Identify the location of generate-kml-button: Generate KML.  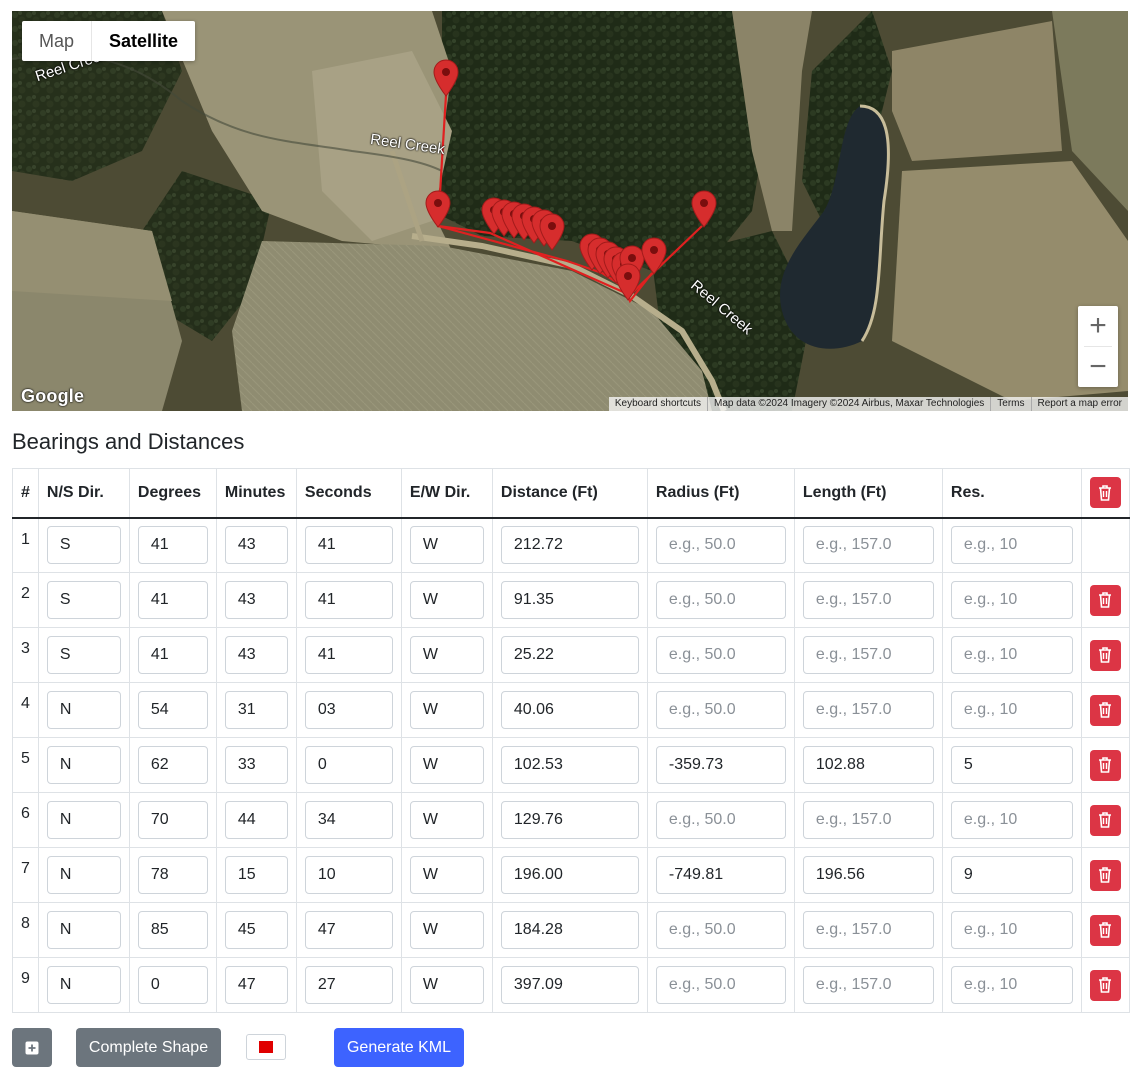
(399, 1047).